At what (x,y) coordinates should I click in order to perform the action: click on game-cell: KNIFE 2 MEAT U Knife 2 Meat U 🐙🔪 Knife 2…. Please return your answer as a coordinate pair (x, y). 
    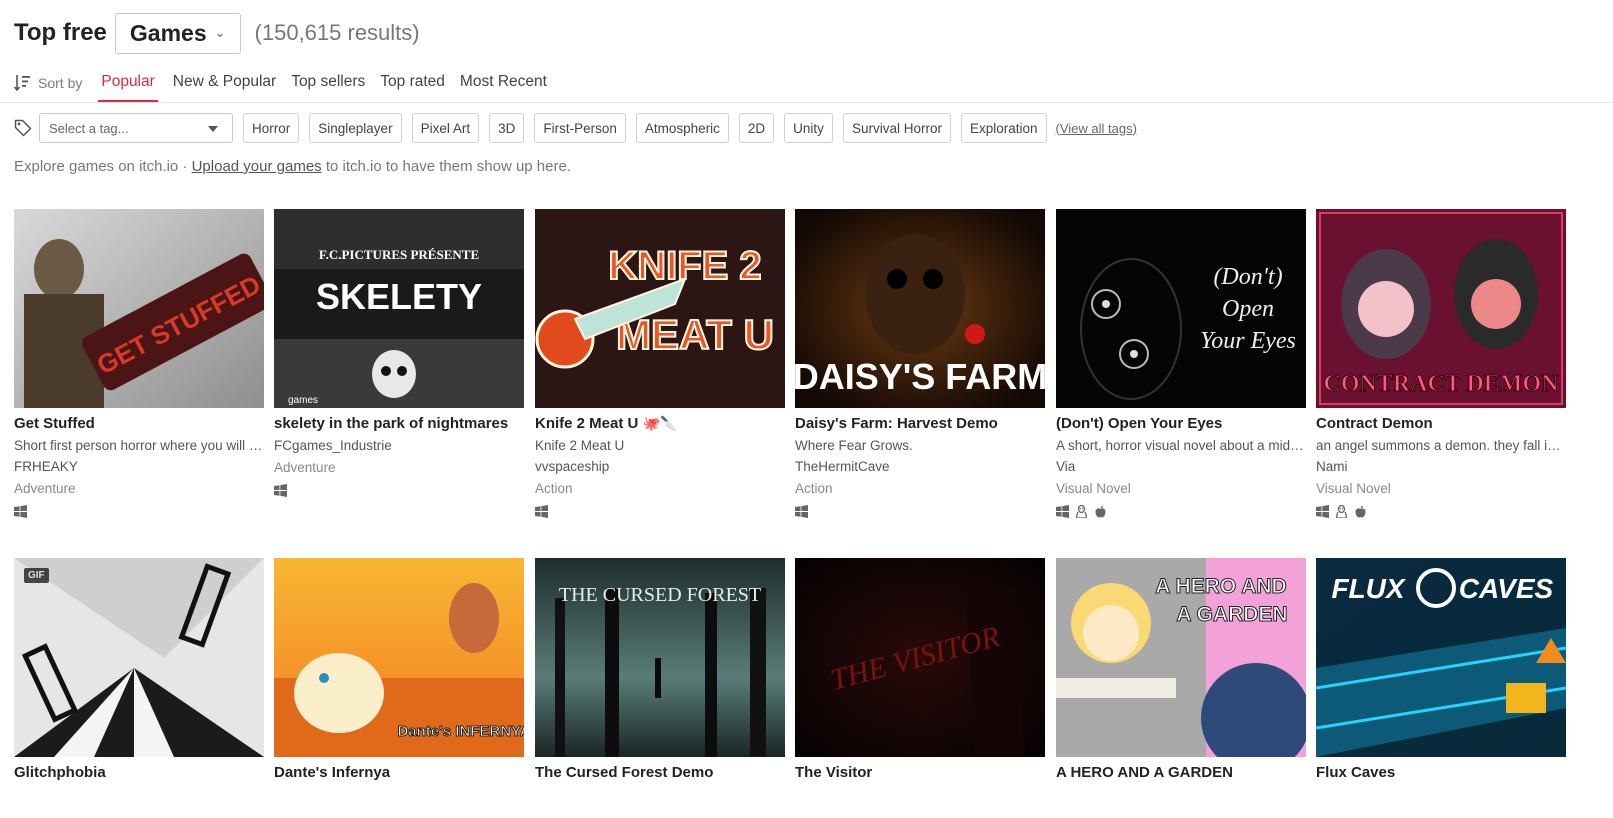
    Looking at the image, I should click on (660, 363).